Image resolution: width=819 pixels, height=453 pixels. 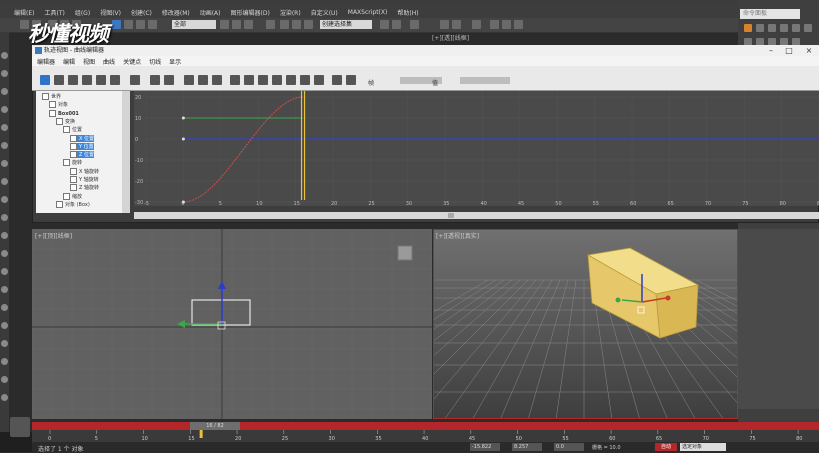 I want to click on curve-editor-menu-item: 关键点, so click(x=132, y=61).